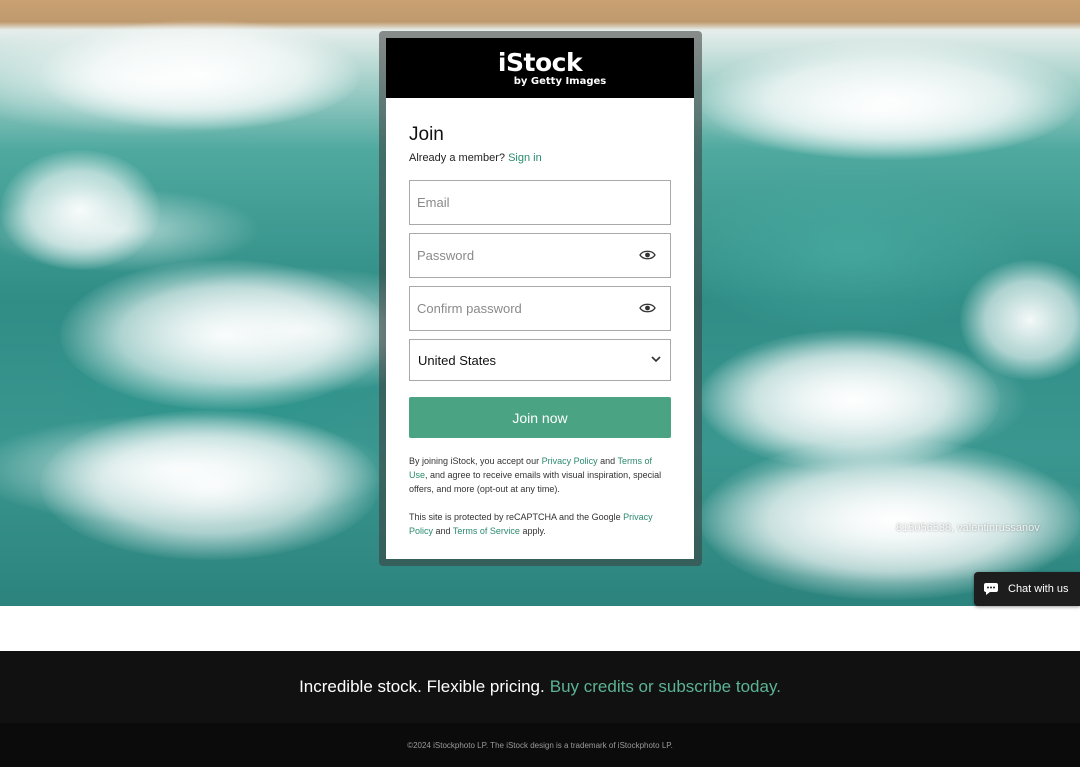 This screenshot has height=767, width=1080. I want to click on legal-text-2: and, so click(608, 461).